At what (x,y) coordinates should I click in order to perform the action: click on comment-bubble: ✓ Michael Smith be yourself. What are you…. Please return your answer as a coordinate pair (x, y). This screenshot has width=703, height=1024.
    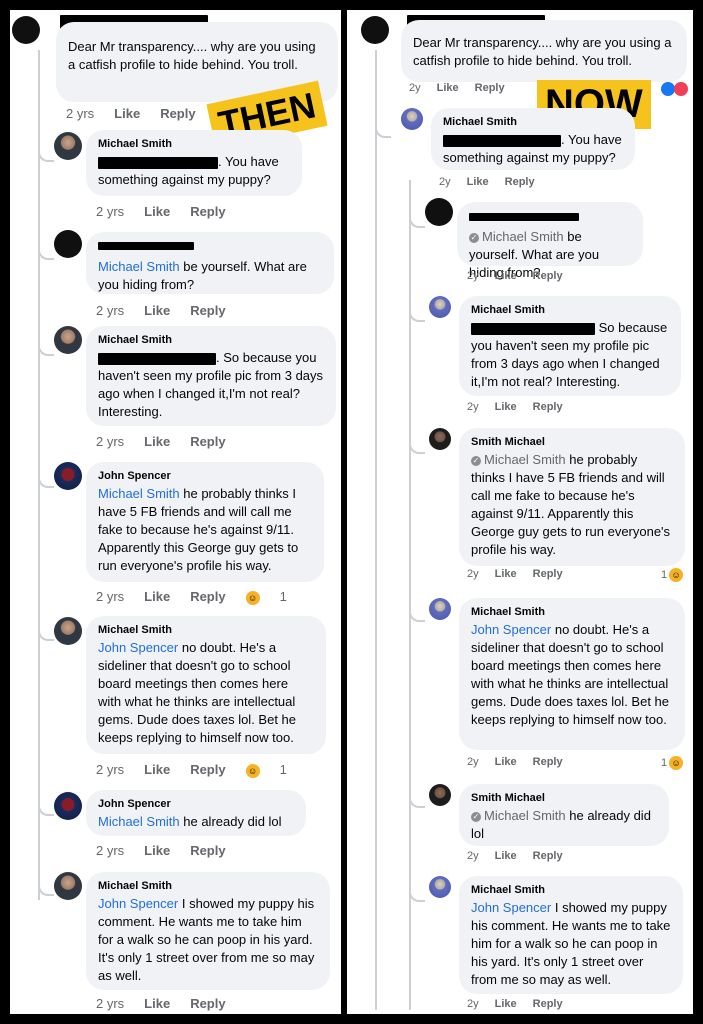
    Looking at the image, I should click on (550, 241).